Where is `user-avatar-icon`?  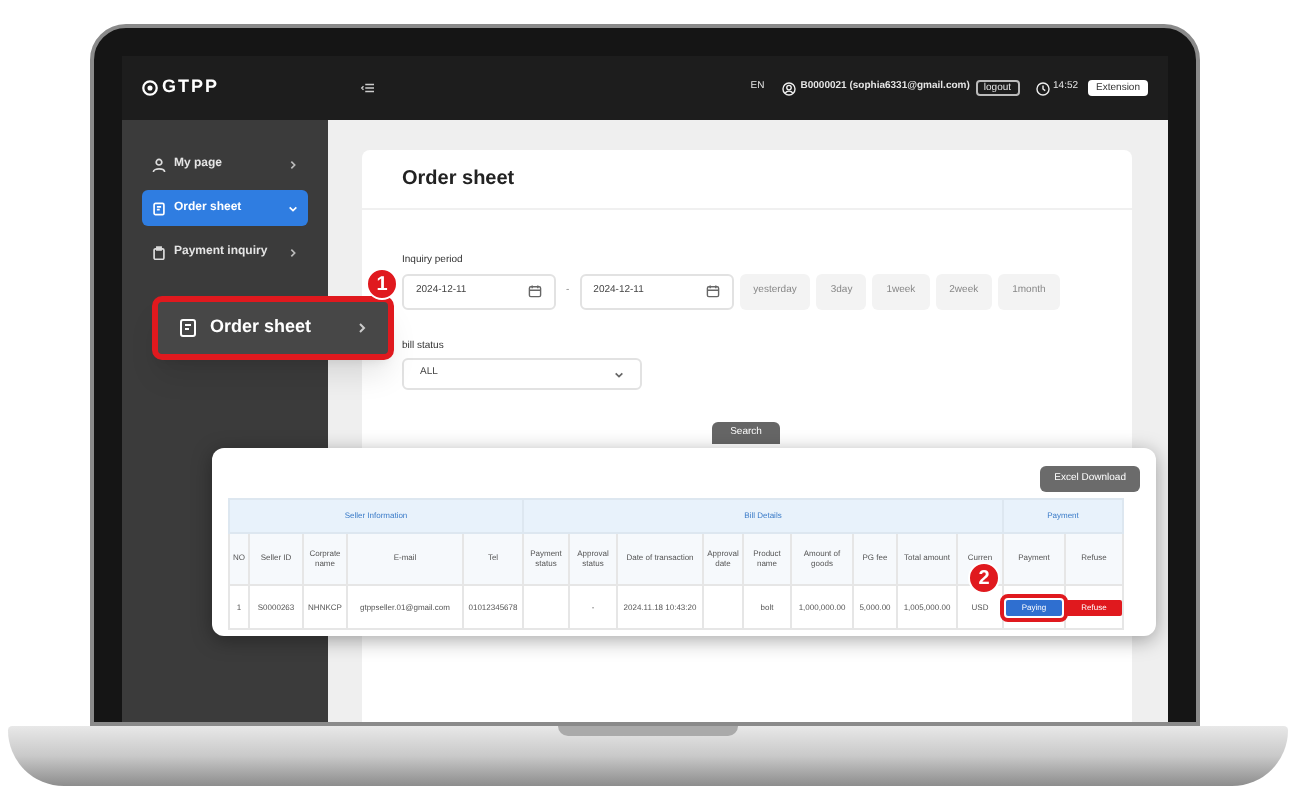
user-avatar-icon is located at coordinates (789, 88).